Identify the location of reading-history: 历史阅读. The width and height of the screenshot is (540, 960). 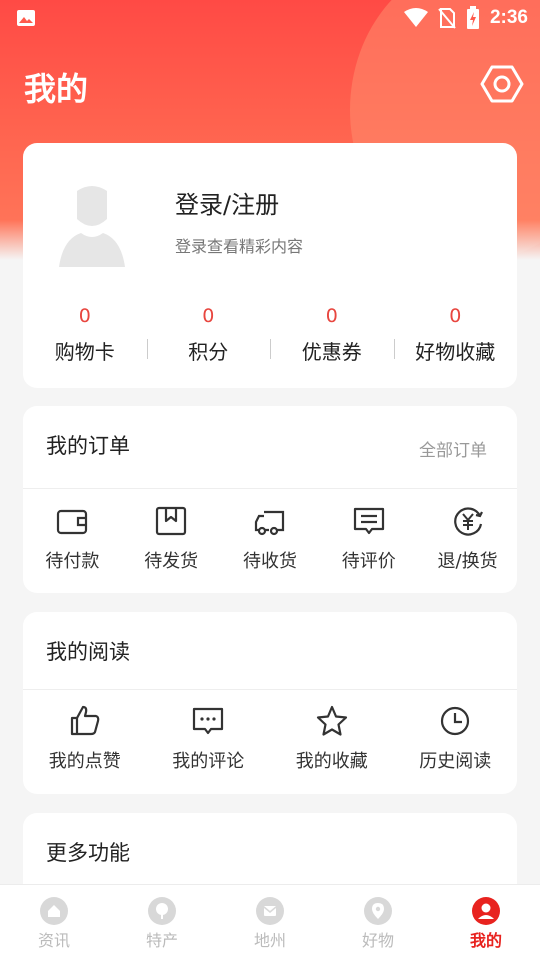
(456, 739).